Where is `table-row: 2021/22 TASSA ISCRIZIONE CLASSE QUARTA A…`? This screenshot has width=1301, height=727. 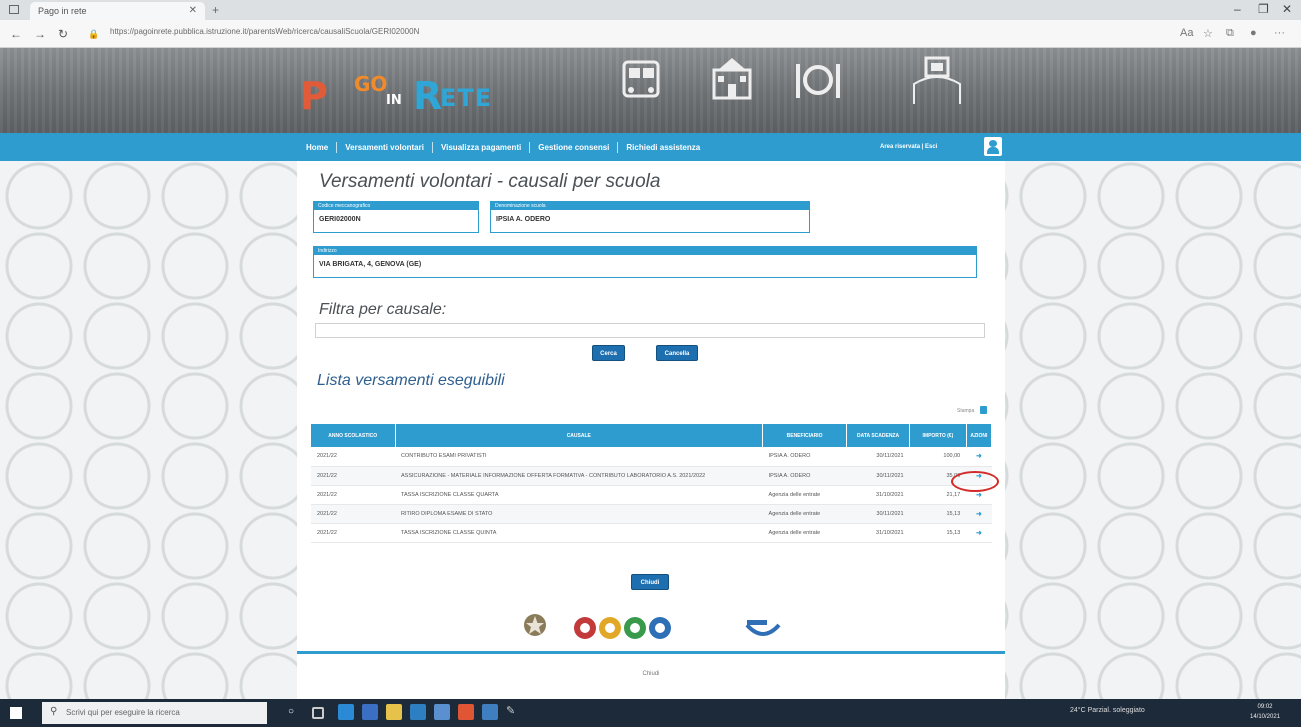 table-row: 2021/22 TASSA ISCRIZIONE CLASSE QUARTA A… is located at coordinates (651, 495).